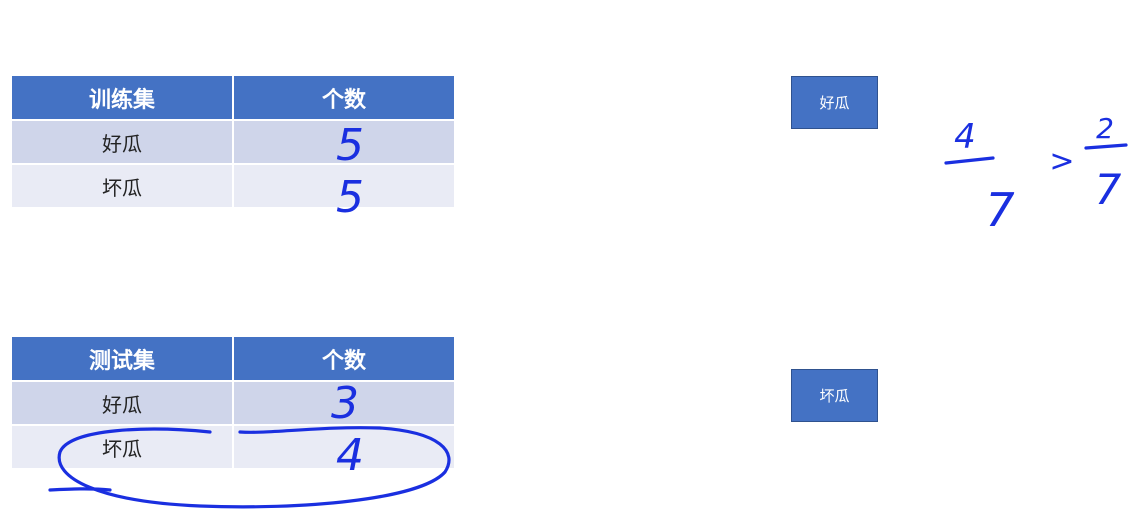  I want to click on right-denominator: 7, so click(1108, 189).